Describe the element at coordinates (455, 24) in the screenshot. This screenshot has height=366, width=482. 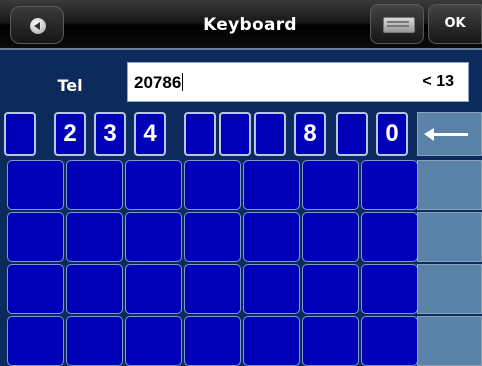
I see `ok-button: OK` at that location.